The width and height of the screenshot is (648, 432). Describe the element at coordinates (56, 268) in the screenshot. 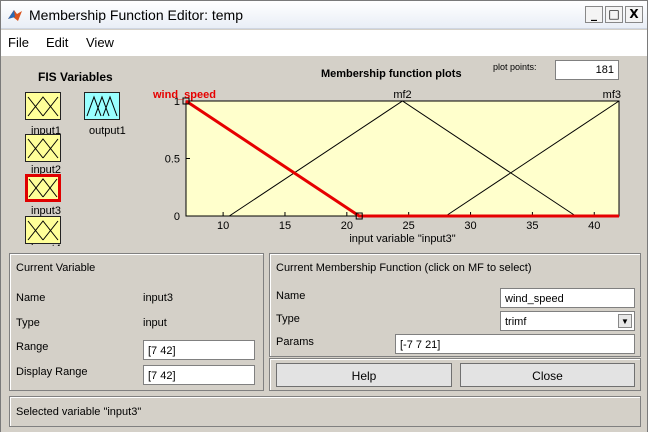

I see `current-variable-heading: Current Variable` at that location.